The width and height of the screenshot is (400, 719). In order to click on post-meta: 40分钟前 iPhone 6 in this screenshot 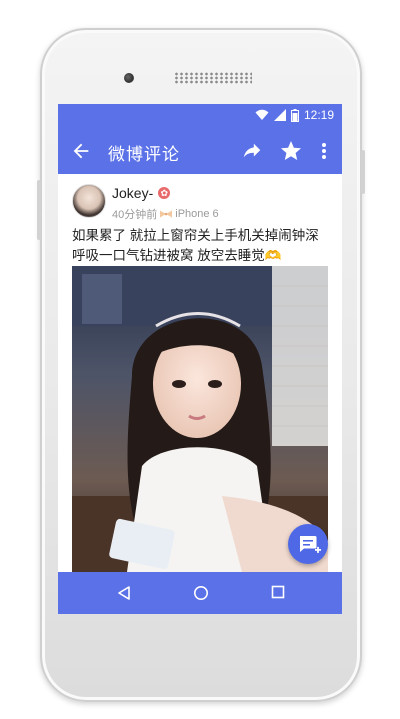, I will do `click(165, 214)`.